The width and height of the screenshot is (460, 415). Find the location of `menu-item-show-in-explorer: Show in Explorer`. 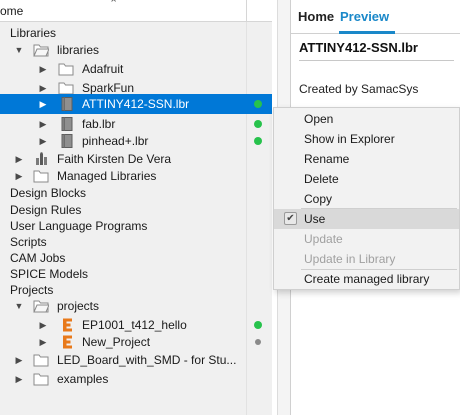

menu-item-show-in-explorer: Show in Explorer is located at coordinates (366, 139).